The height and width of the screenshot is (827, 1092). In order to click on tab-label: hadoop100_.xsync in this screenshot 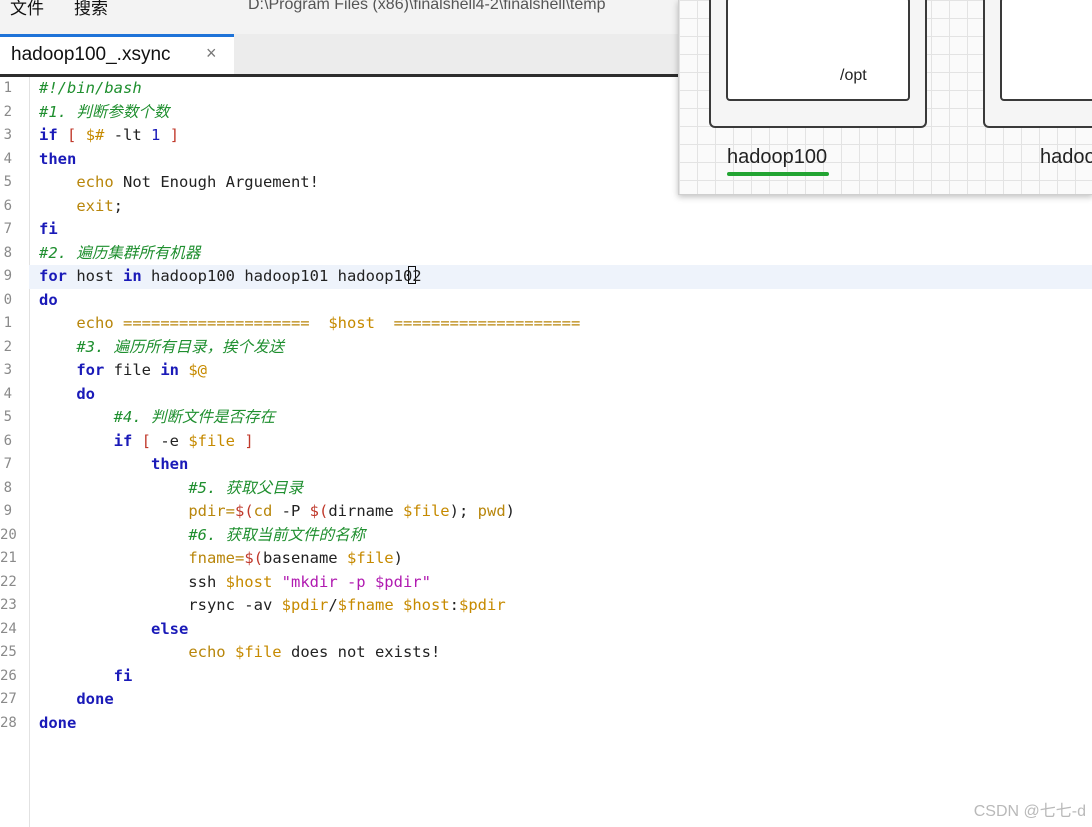, I will do `click(91, 54)`.